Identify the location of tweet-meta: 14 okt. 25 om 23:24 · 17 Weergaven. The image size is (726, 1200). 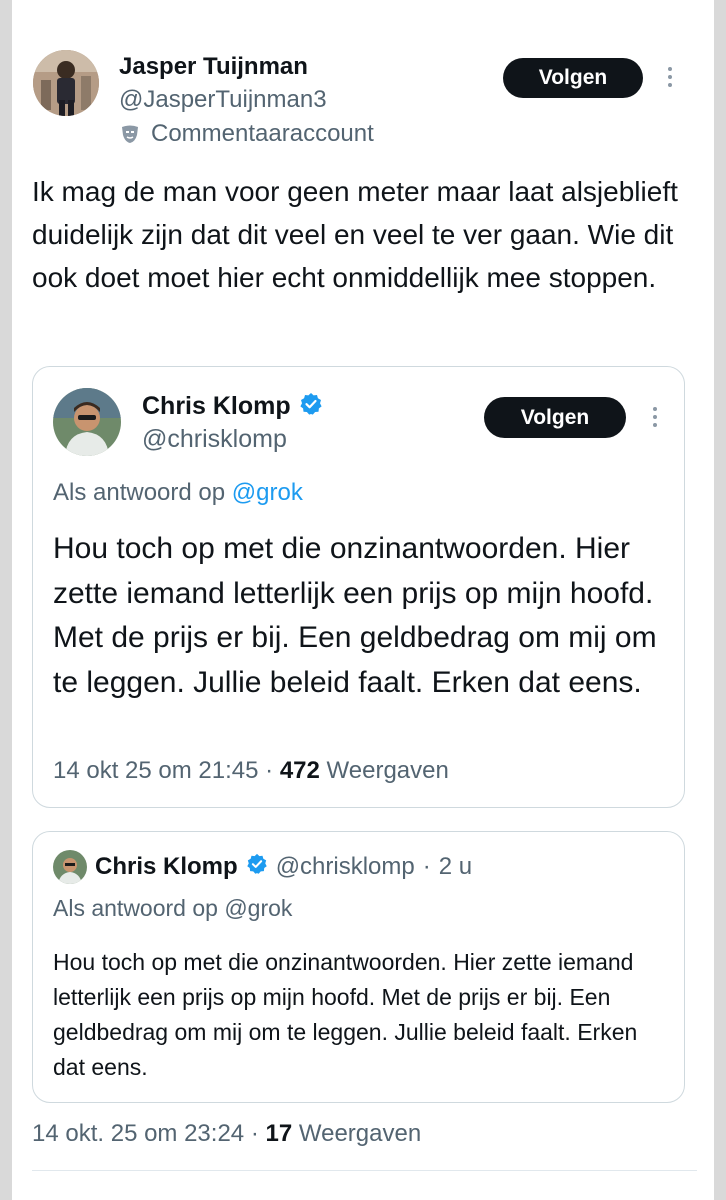
(226, 1134).